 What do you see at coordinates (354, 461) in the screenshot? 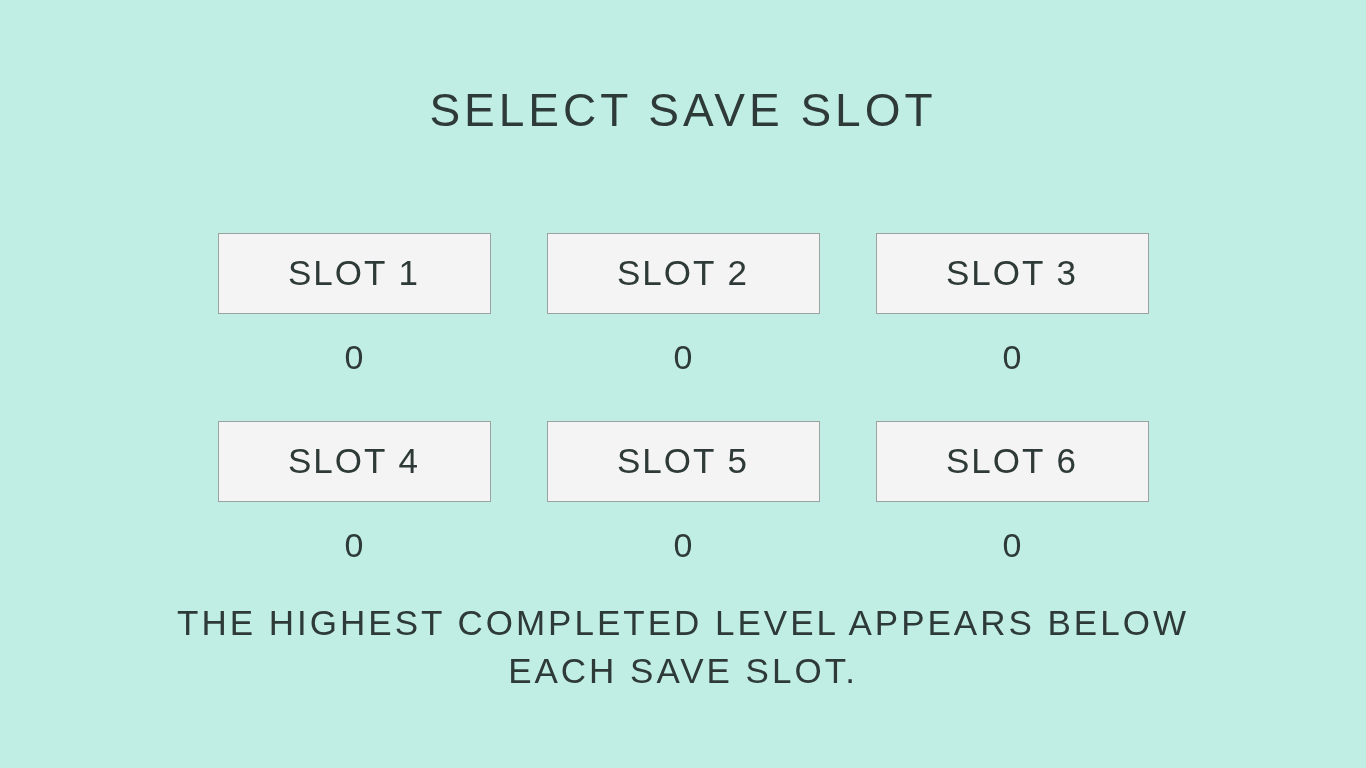
I see `slot-button: SLOT 4` at bounding box center [354, 461].